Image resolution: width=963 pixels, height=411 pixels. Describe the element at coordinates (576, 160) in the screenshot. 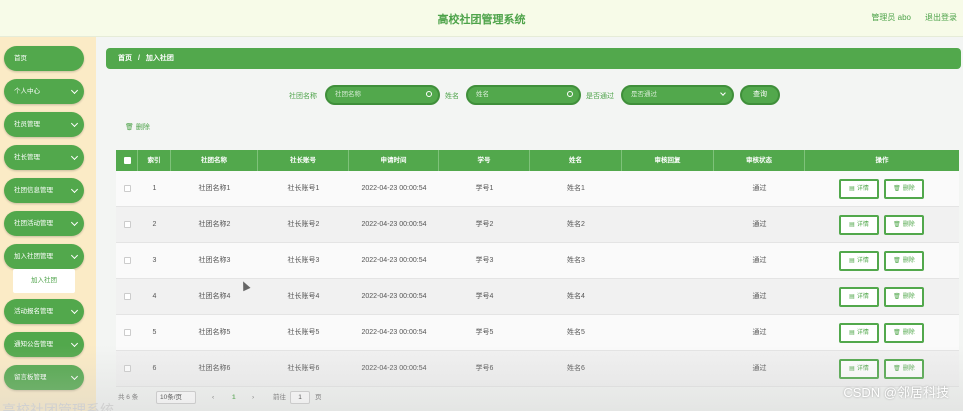

I see `header-name: 姓名` at that location.